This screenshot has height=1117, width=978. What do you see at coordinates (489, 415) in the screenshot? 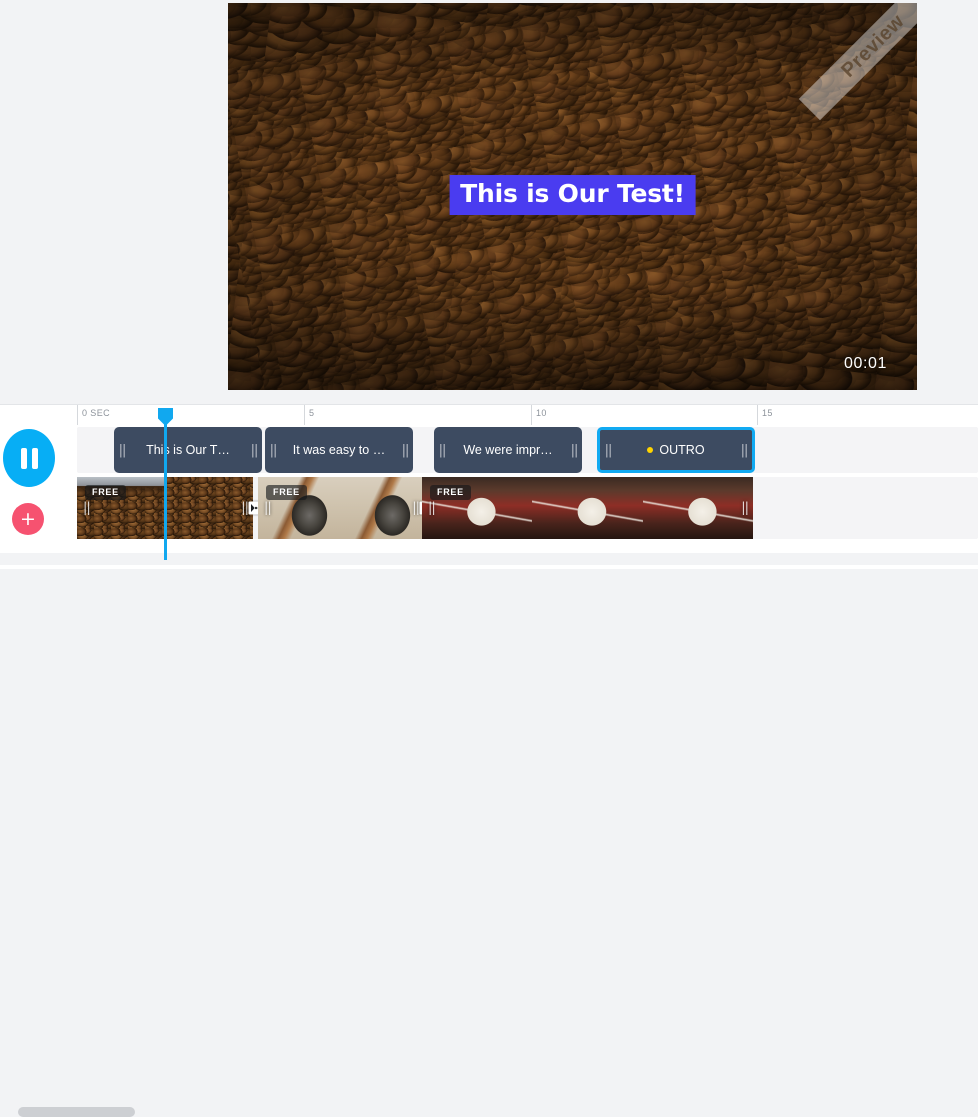
I see `timeline-ruler: 0 SEC 5 10 15` at bounding box center [489, 415].